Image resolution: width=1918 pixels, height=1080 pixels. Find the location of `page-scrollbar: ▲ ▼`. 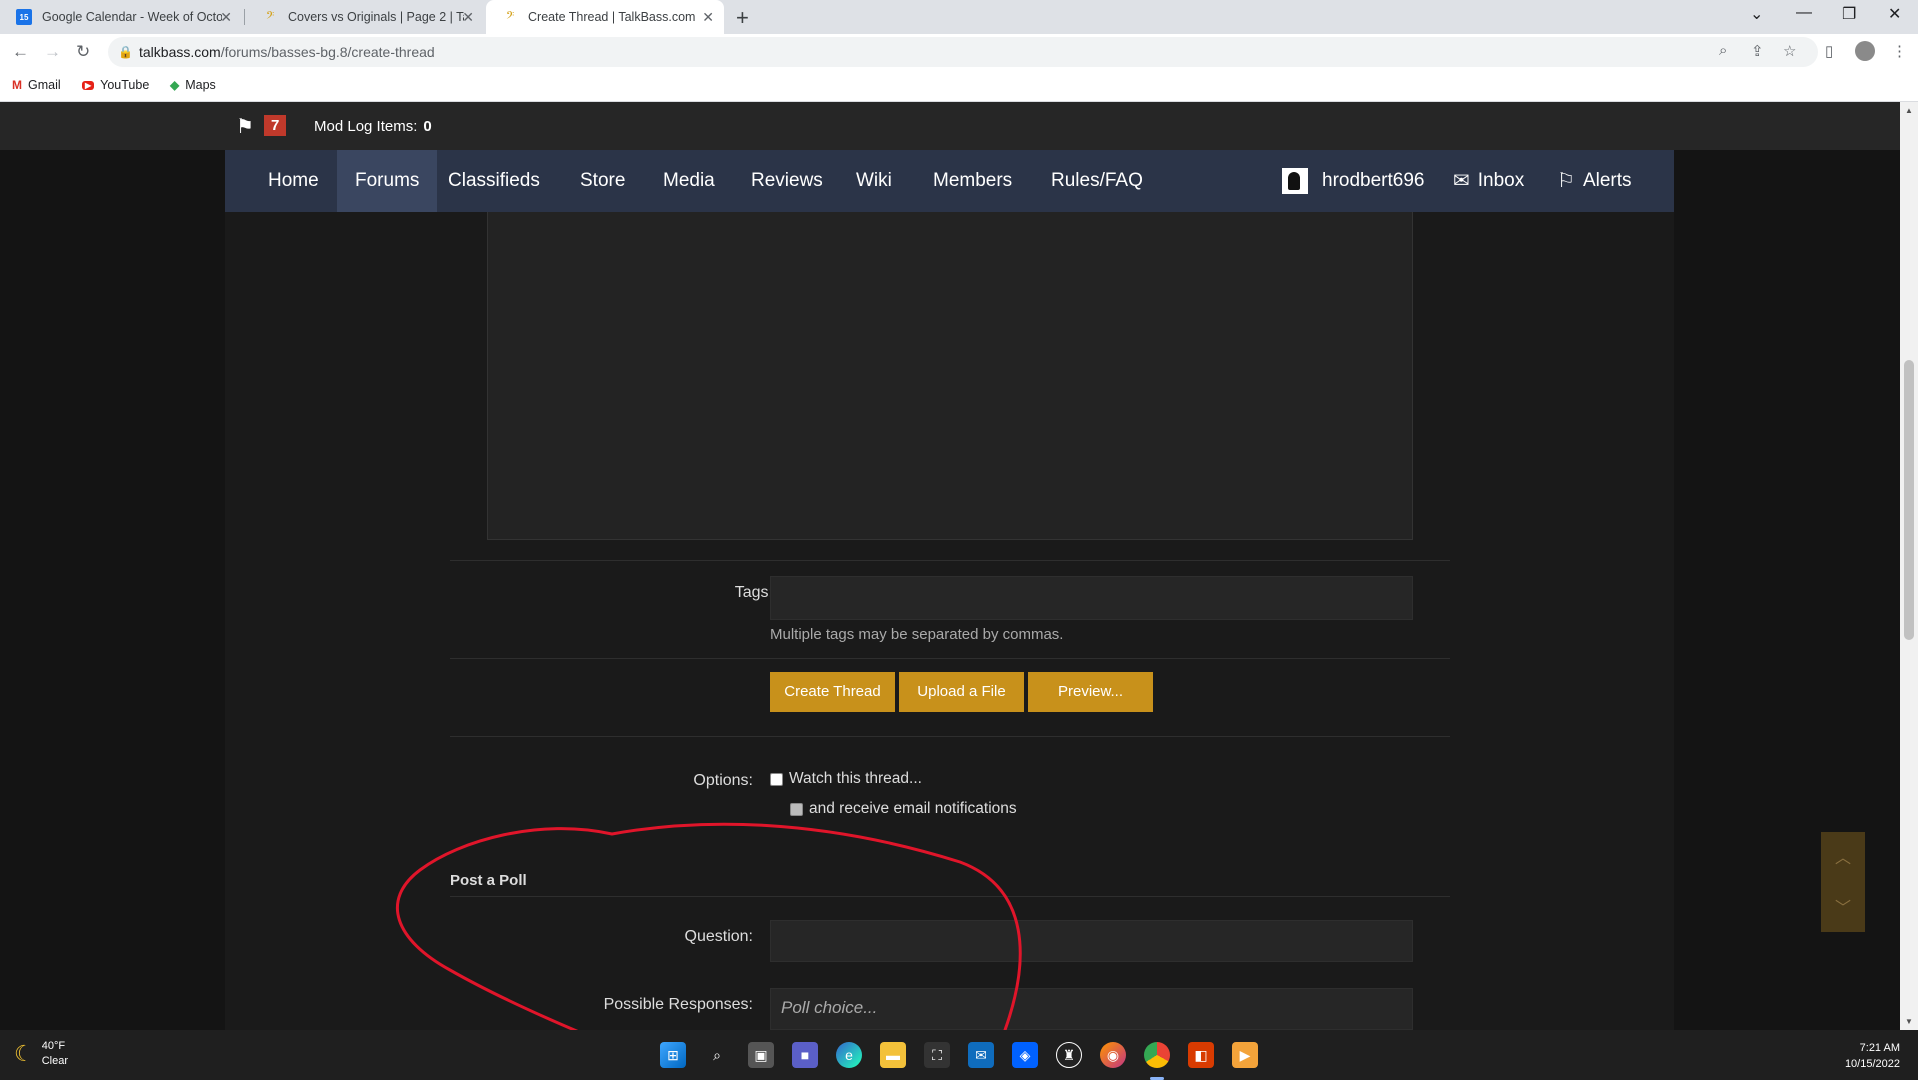

page-scrollbar: ▲ ▼ is located at coordinates (1909, 566).